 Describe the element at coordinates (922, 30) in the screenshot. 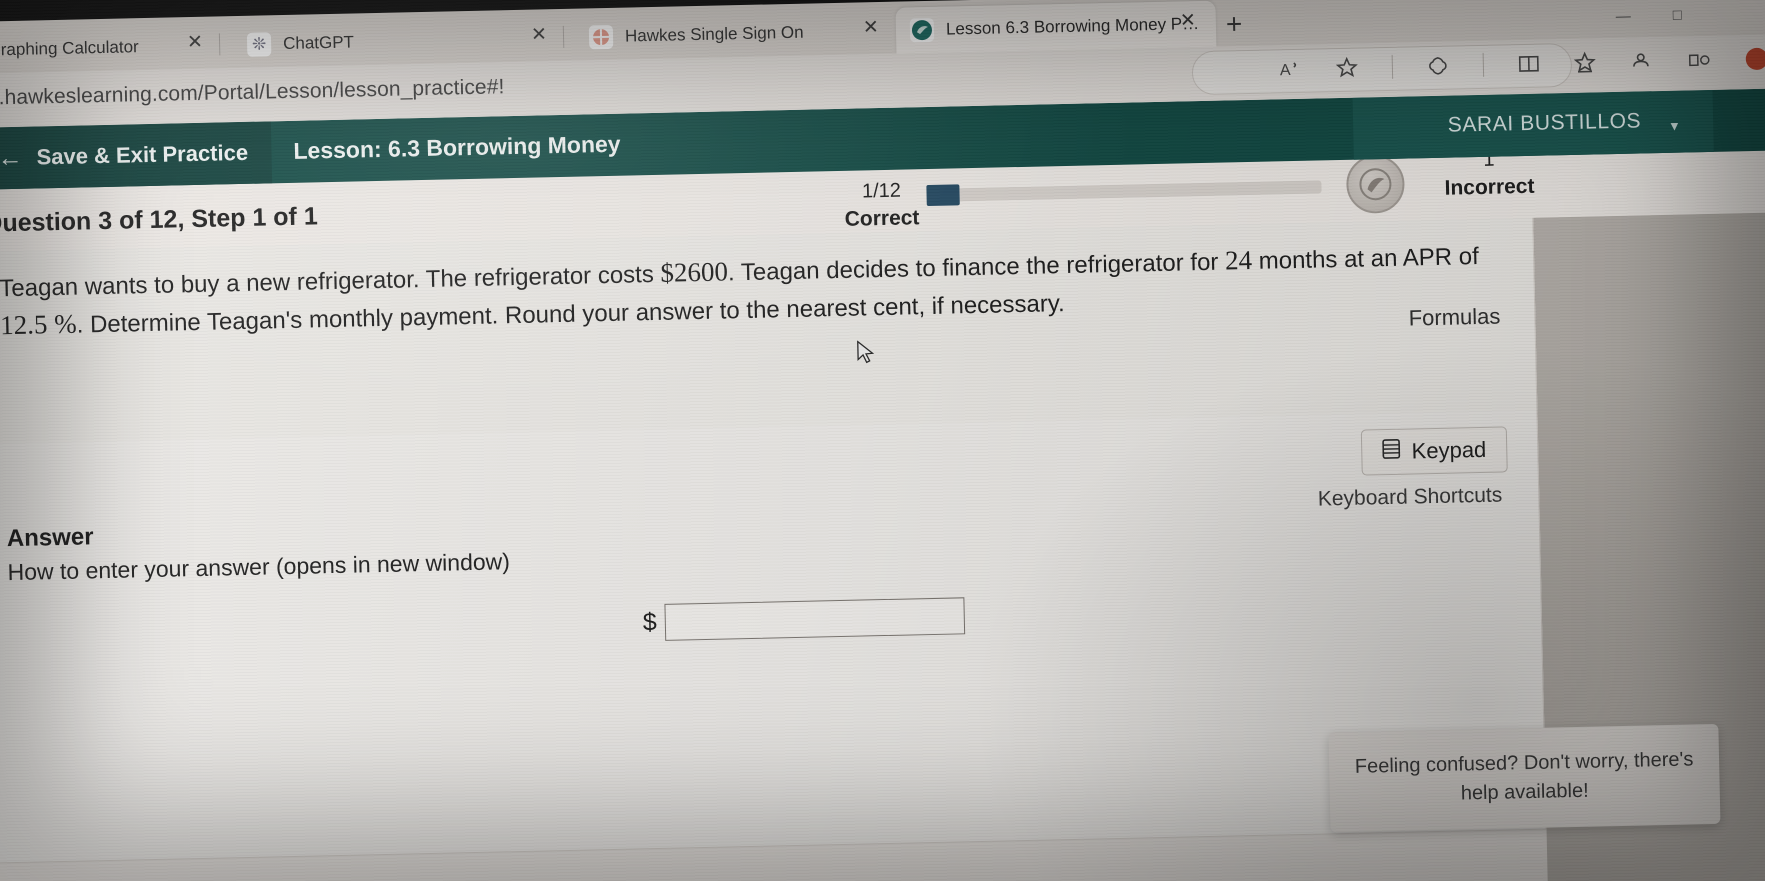

I see `hawkes-icon` at that location.